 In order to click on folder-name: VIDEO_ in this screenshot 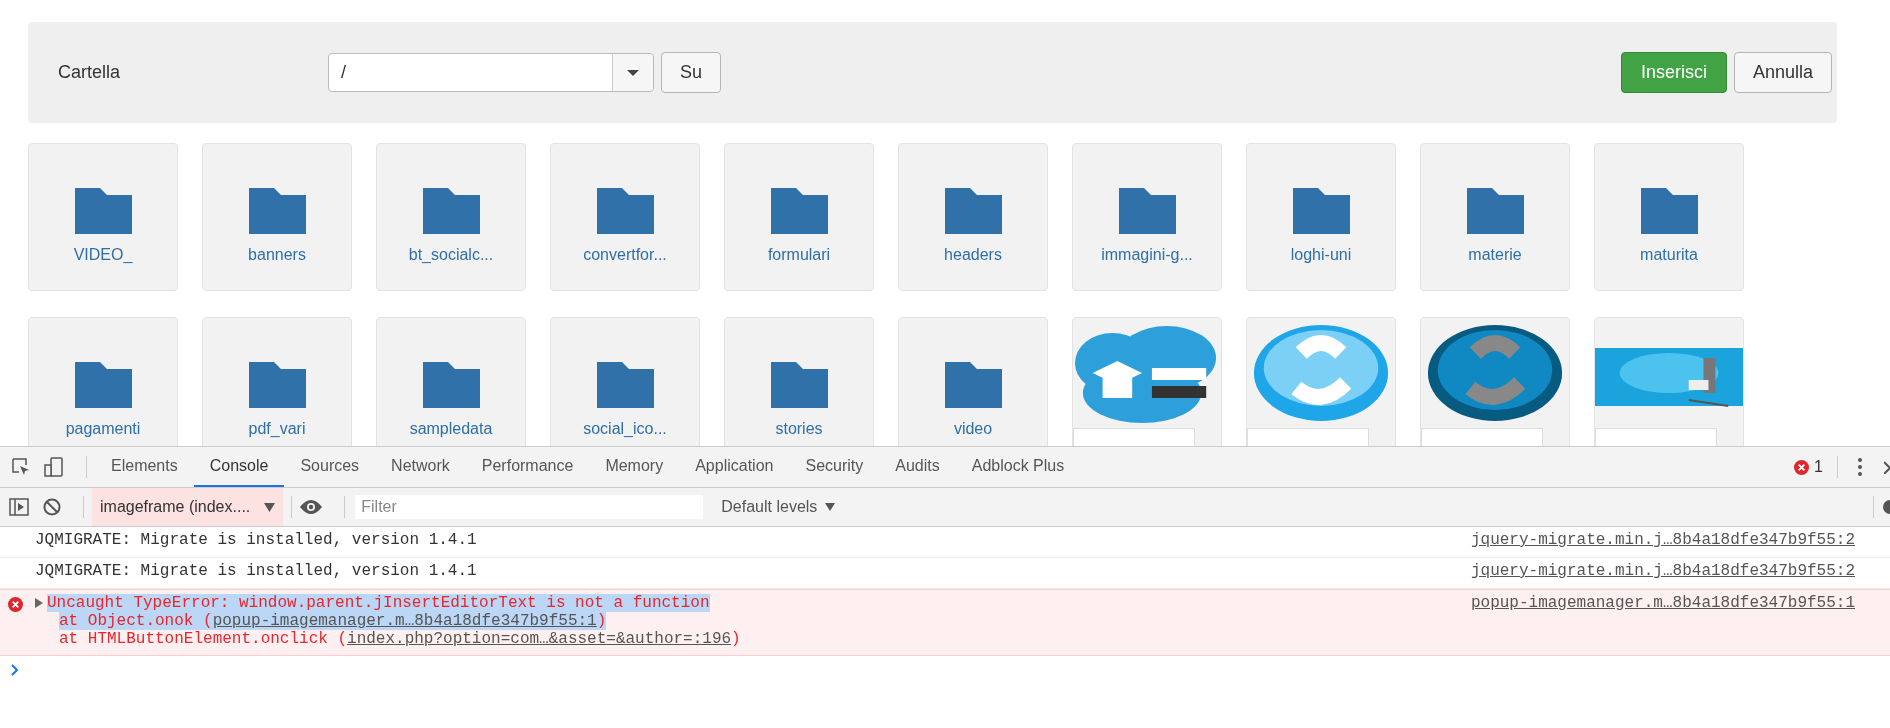, I will do `click(103, 255)`.